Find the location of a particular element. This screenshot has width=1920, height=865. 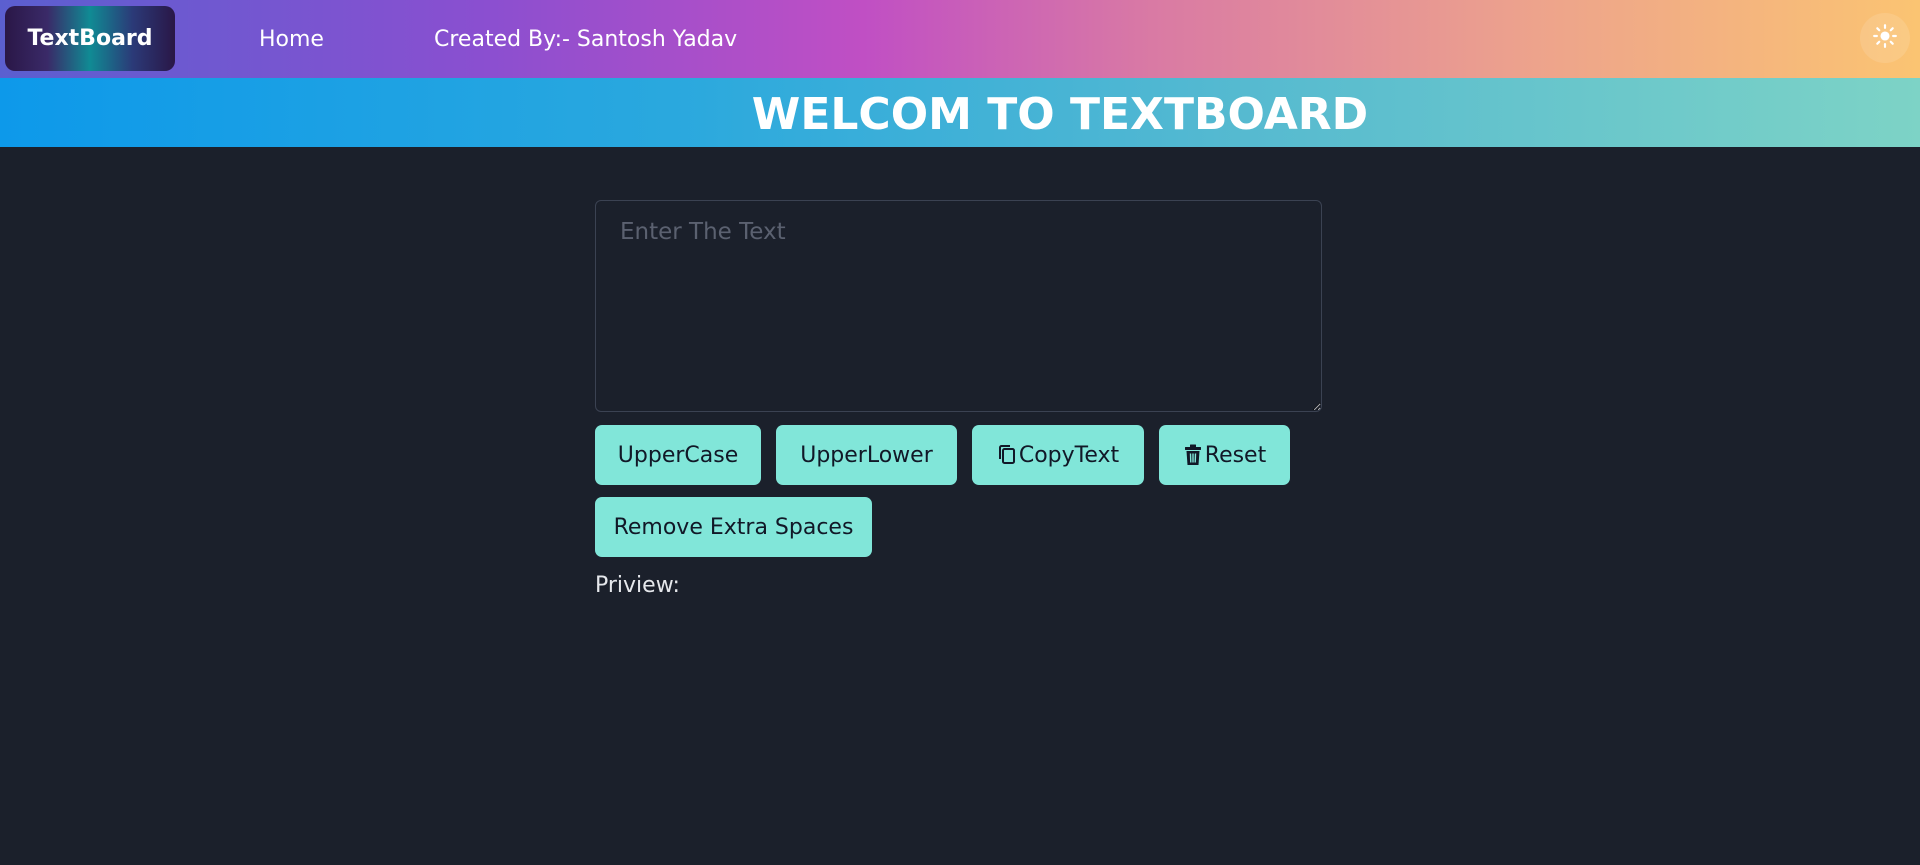

preview-label: Priview: is located at coordinates (637, 585).